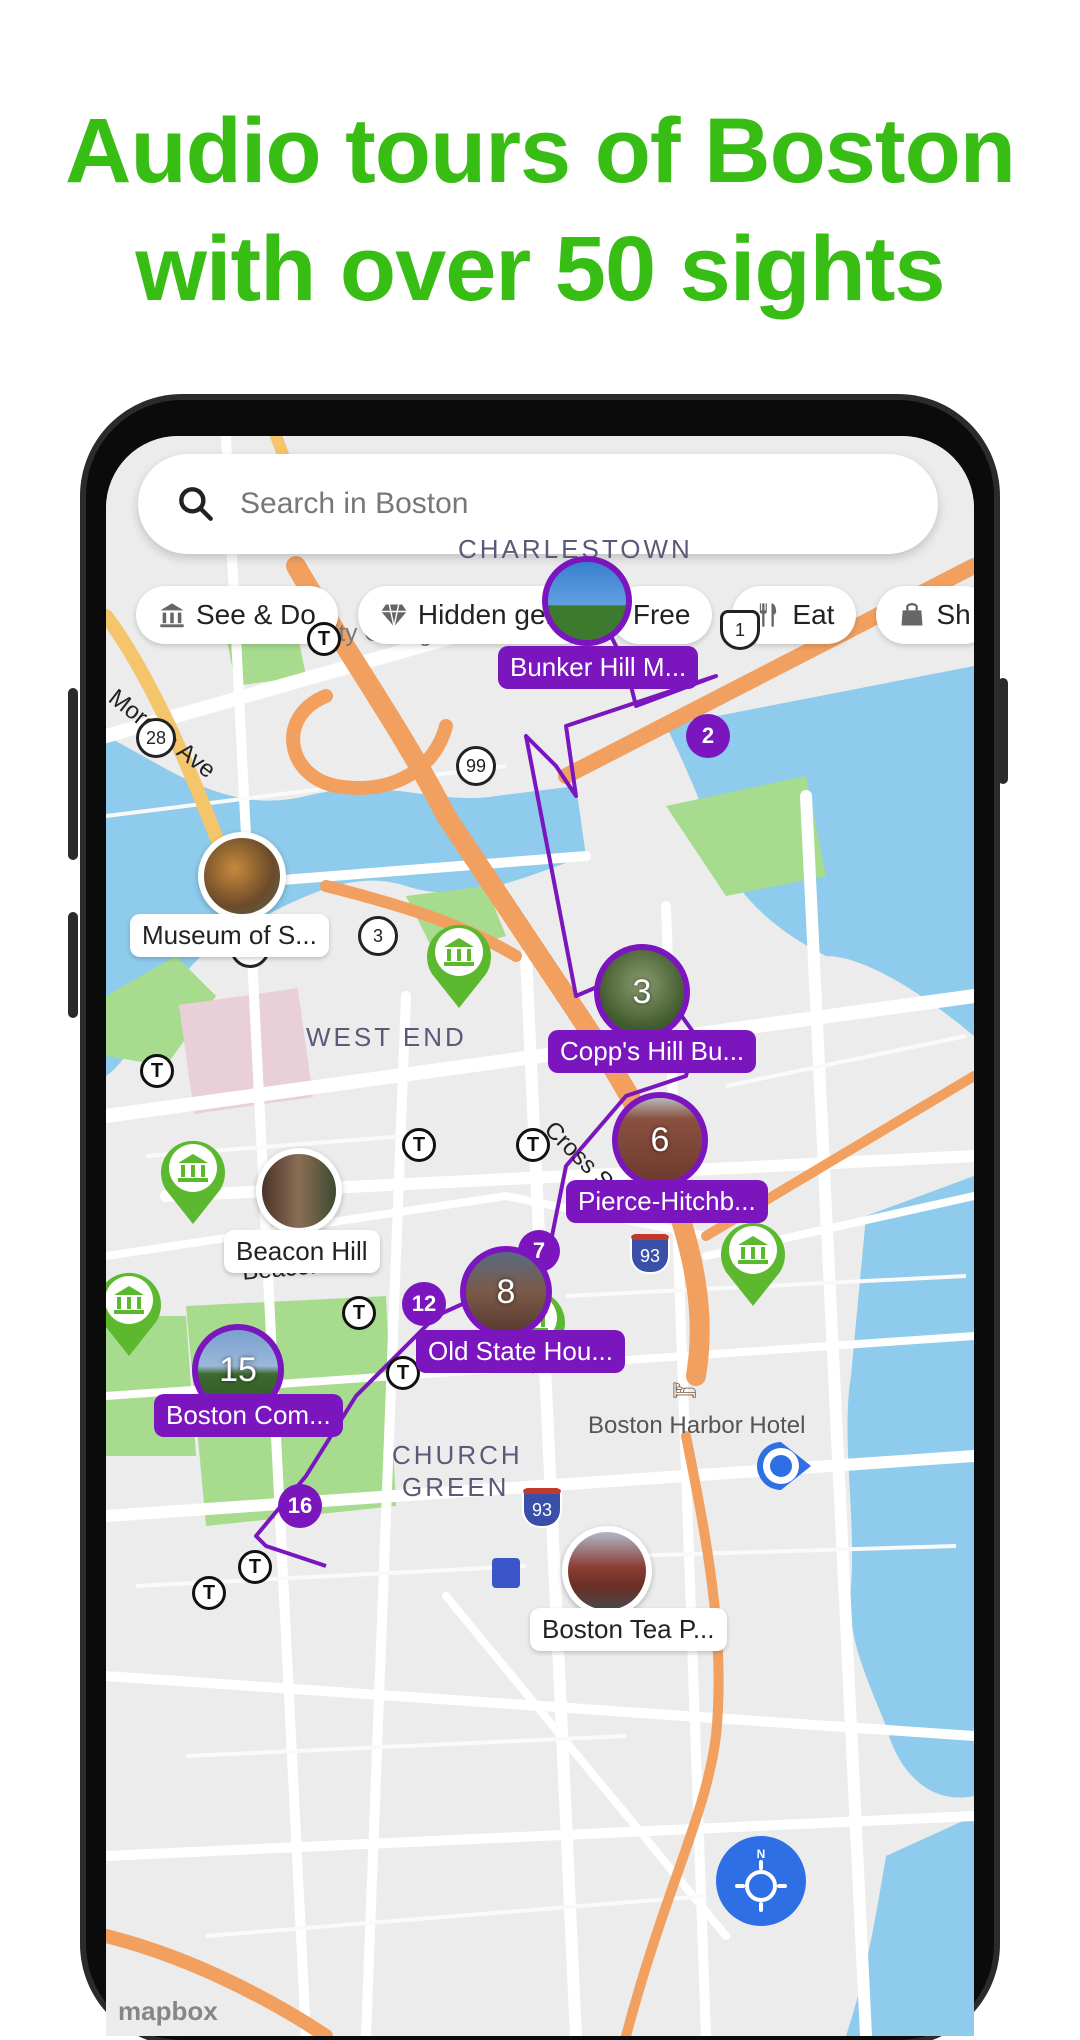 The height and width of the screenshot is (2040, 1080). What do you see at coordinates (740, 630) in the screenshot?
I see `route-shield-1: 1` at bounding box center [740, 630].